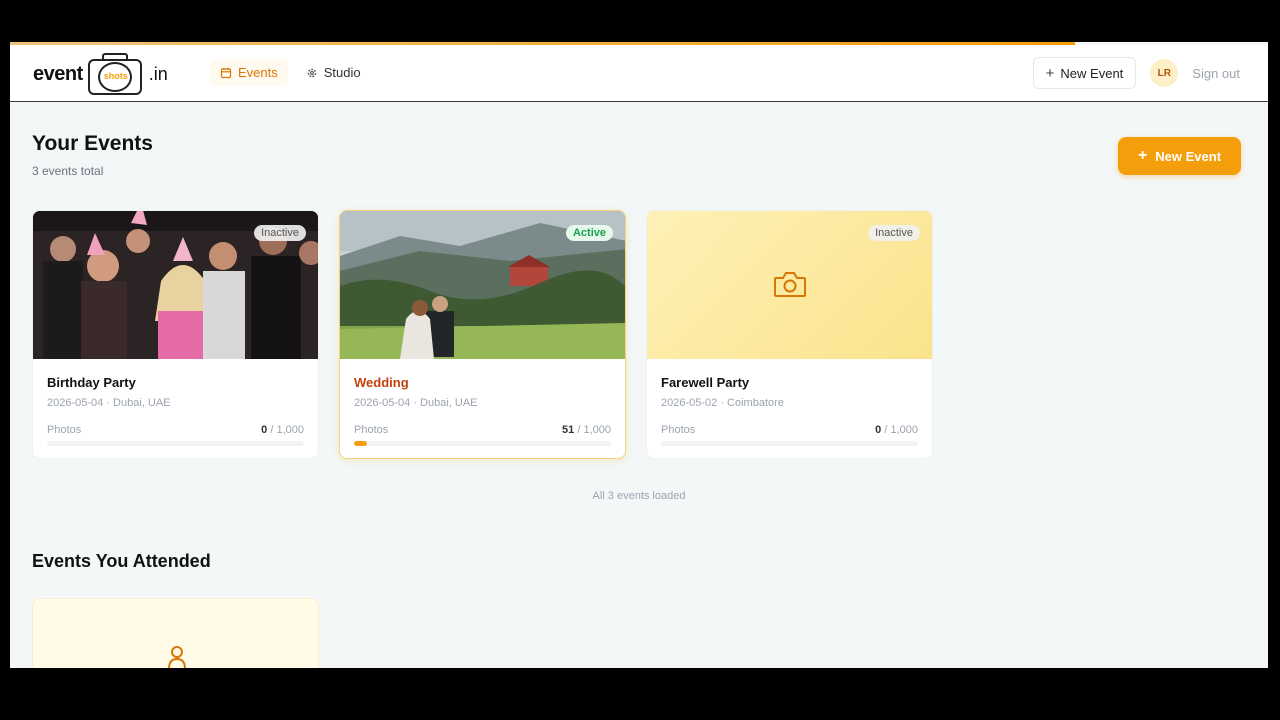 The height and width of the screenshot is (720, 1280). I want to click on attended-event-card, so click(175, 633).